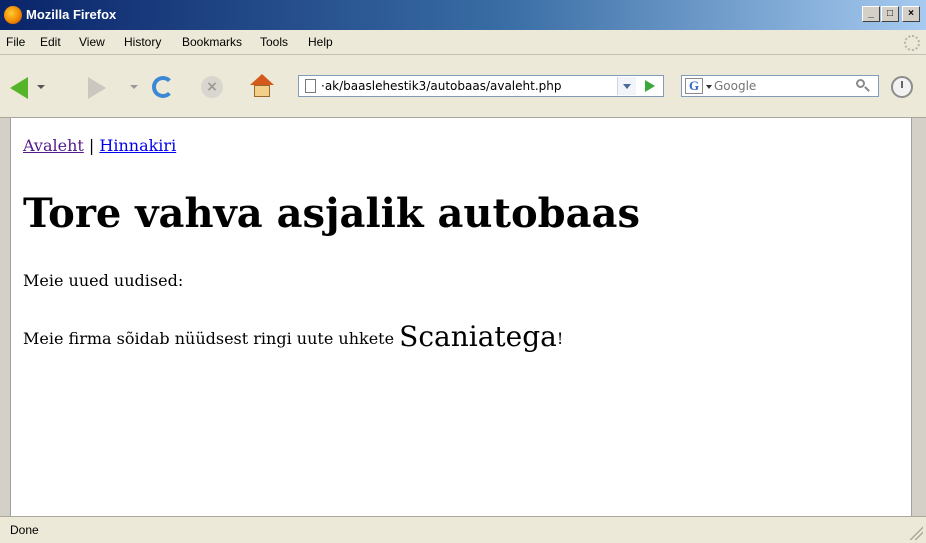  Describe the element at coordinates (466, 86) in the screenshot. I see `url-input` at that location.